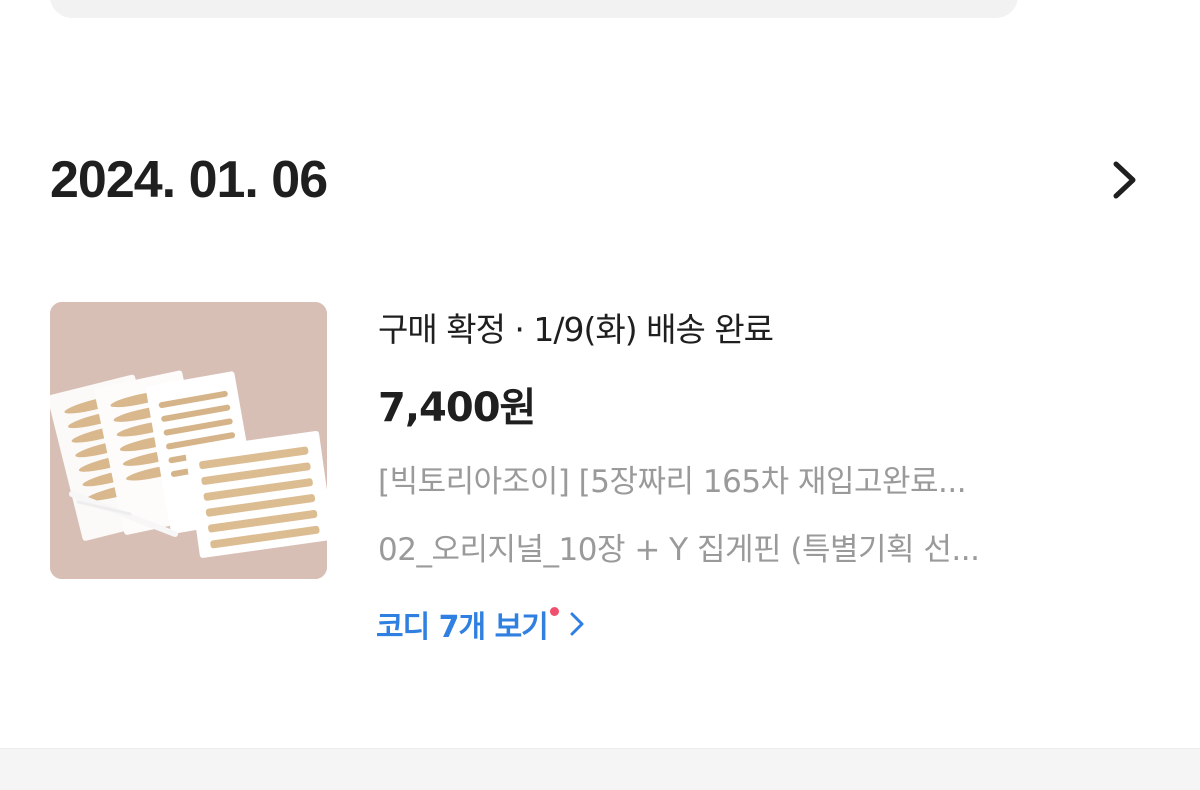 This screenshot has height=790, width=1200. I want to click on order-date: 2024. 01. 06, so click(189, 180).